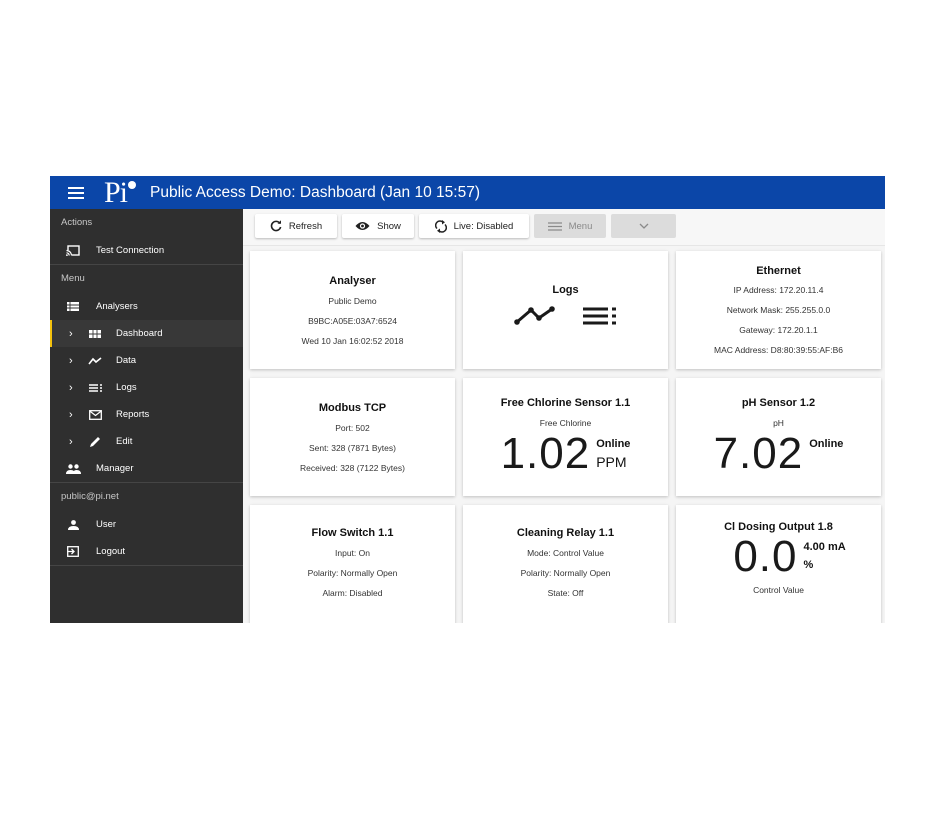 This screenshot has height=819, width=931. What do you see at coordinates (778, 290) in the screenshot?
I see `ip-address: IP Address: 172.20.11.4` at bounding box center [778, 290].